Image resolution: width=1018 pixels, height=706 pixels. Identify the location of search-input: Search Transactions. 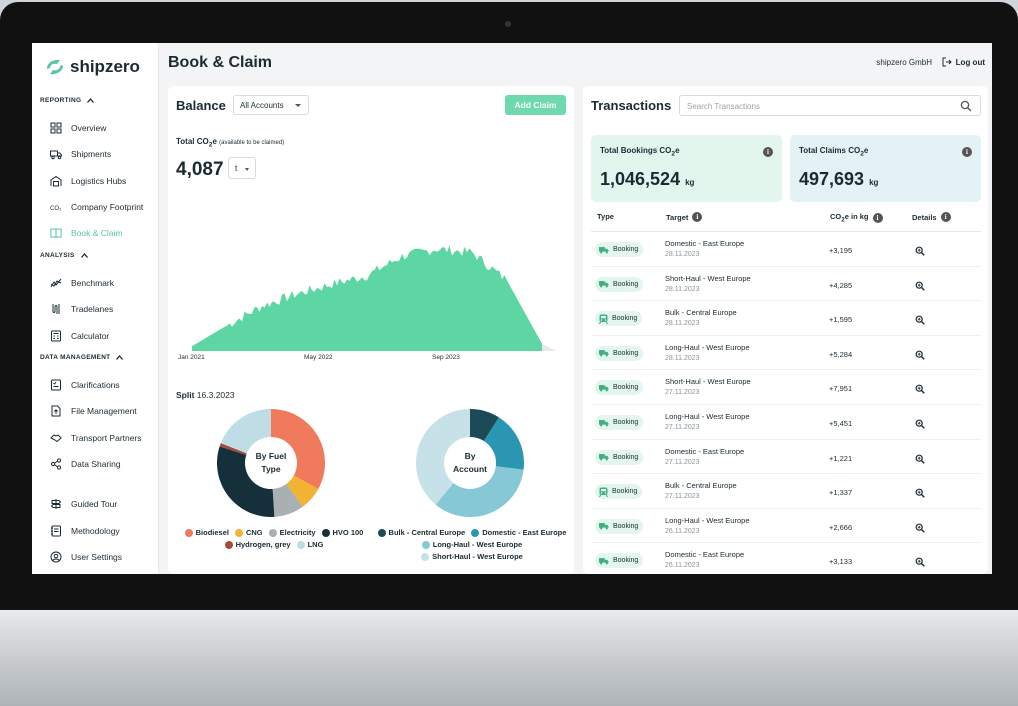
(830, 105).